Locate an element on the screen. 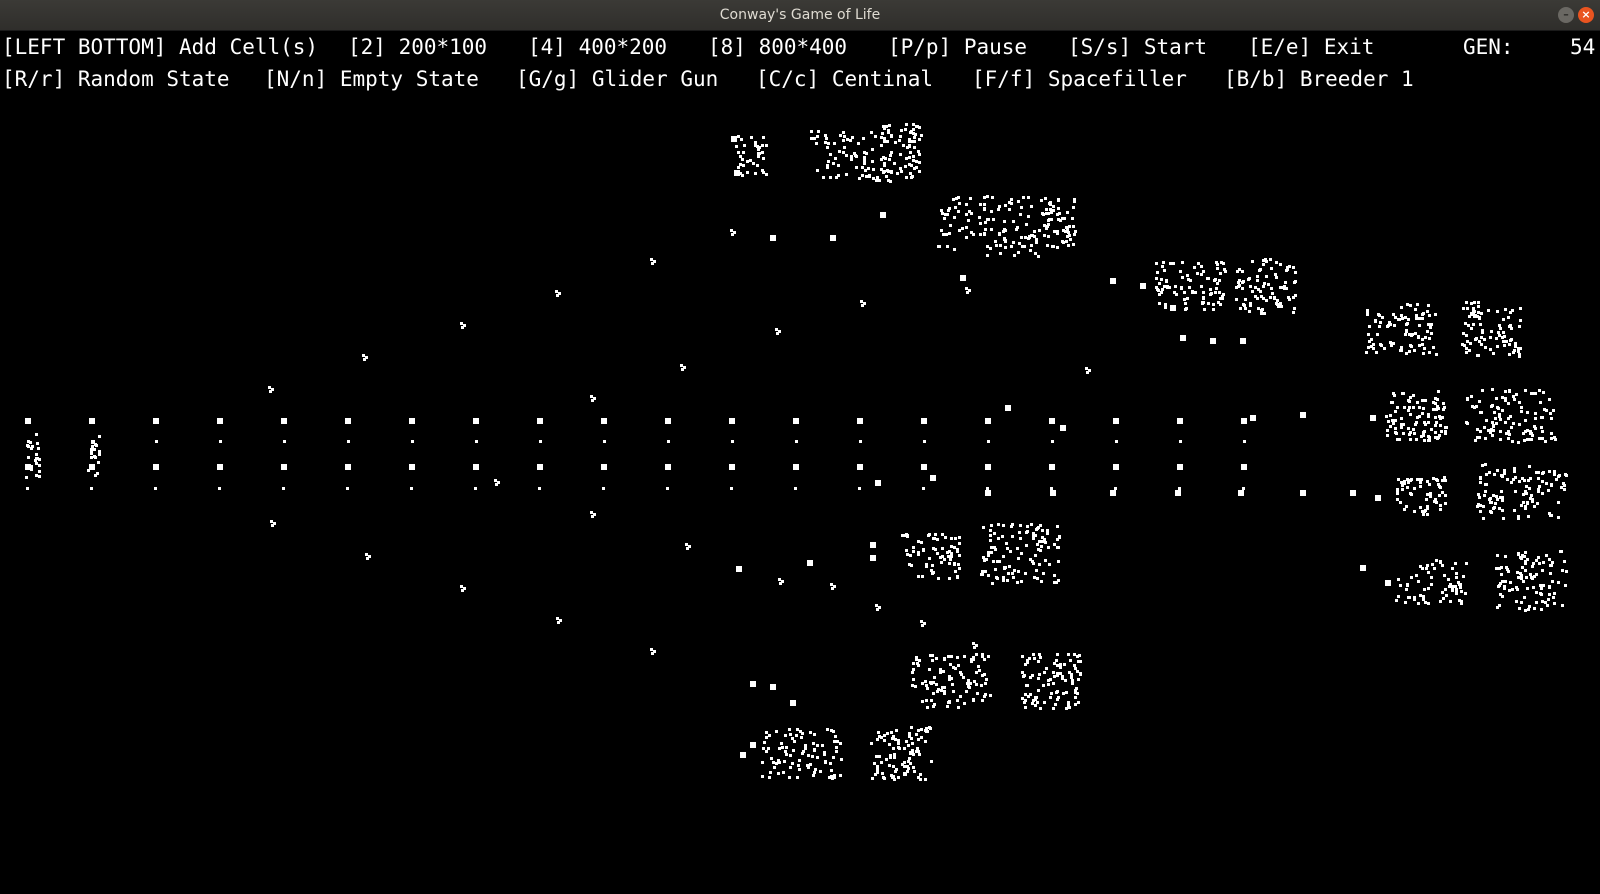  hud-add-cells: [LEFT BOTTOM] Add Cell(s) is located at coordinates (160, 47).